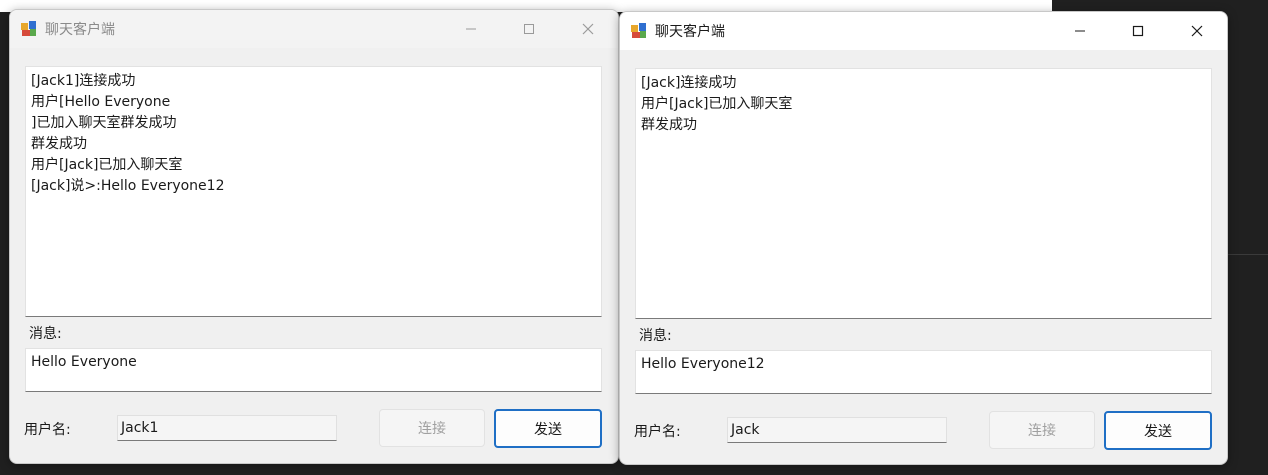 The height and width of the screenshot is (475, 1268). Describe the element at coordinates (837, 430) in the screenshot. I see `username-input: Jack` at that location.